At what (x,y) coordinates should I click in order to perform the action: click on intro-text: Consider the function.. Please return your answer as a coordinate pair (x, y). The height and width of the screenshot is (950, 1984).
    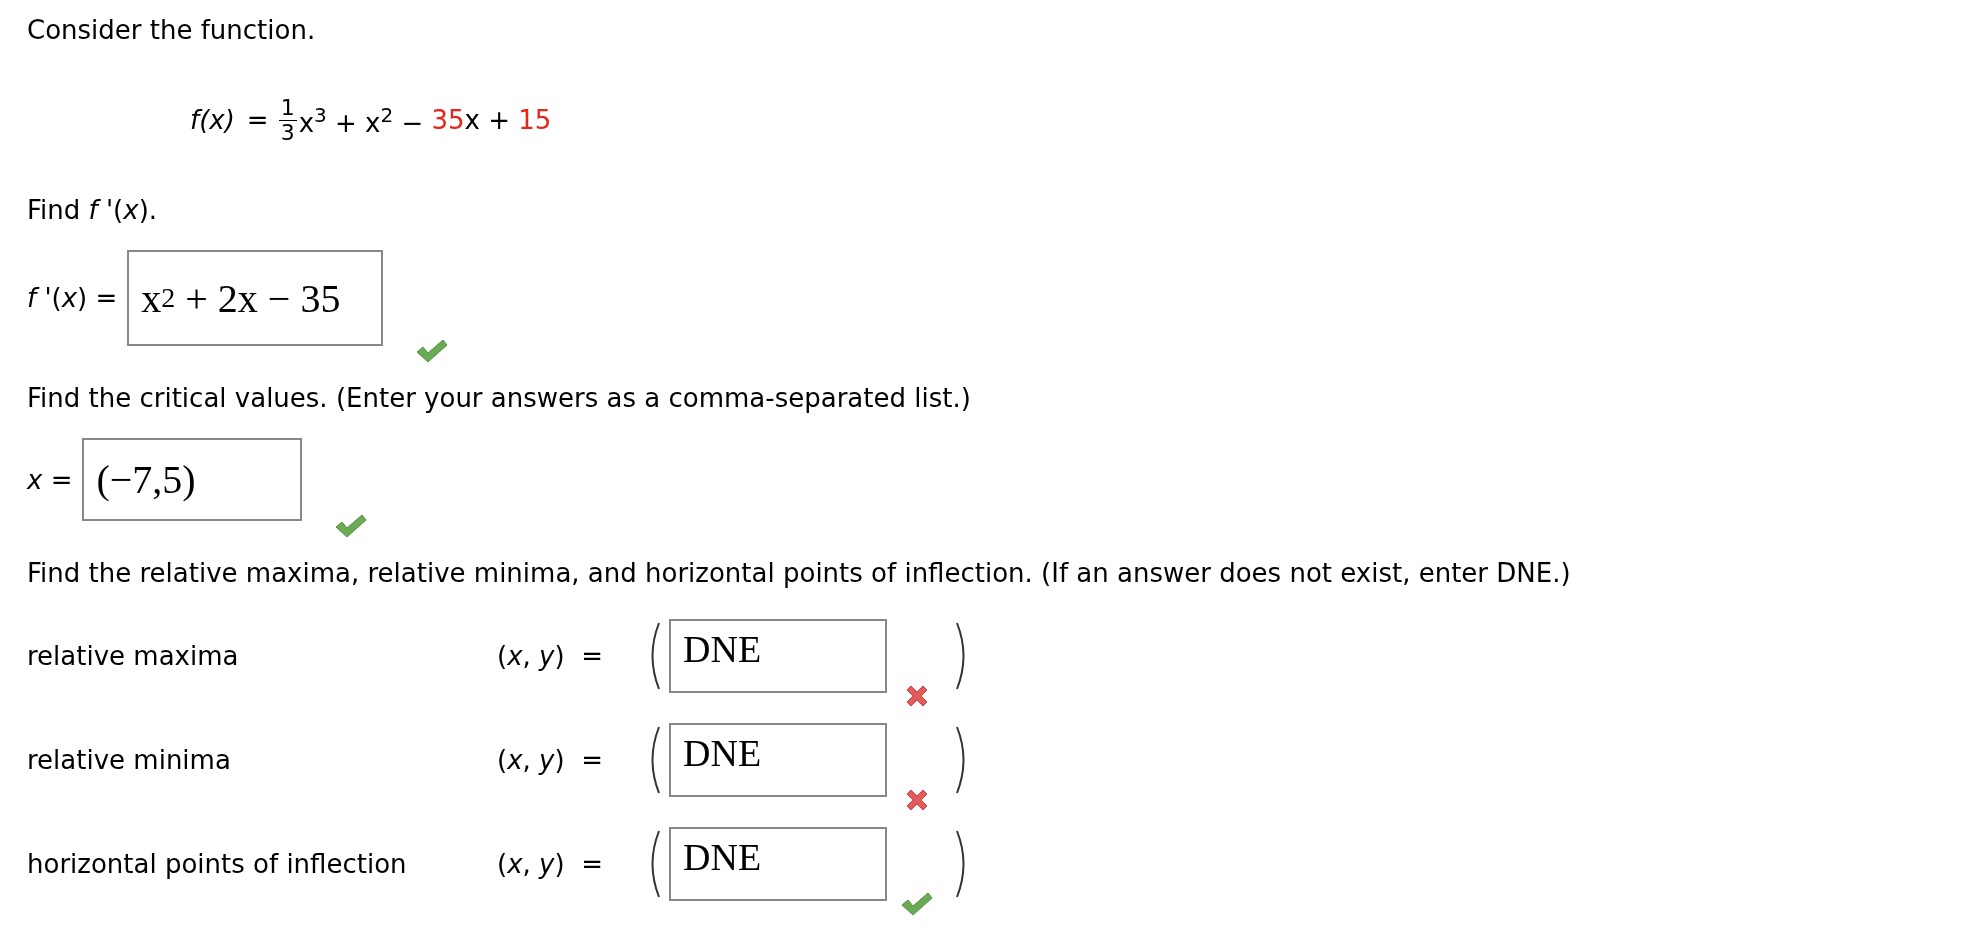
    Looking at the image, I should click on (172, 30).